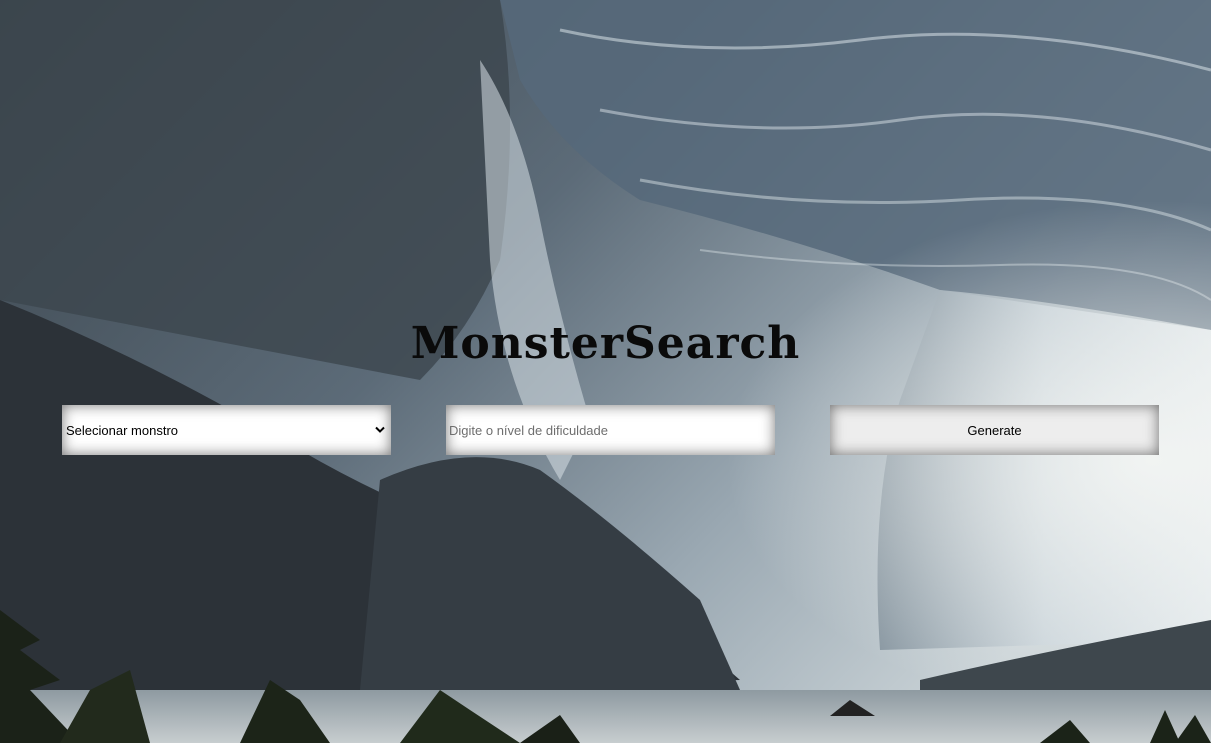 This screenshot has height=743, width=1211. I want to click on page-title: MonsterSearch, so click(605, 343).